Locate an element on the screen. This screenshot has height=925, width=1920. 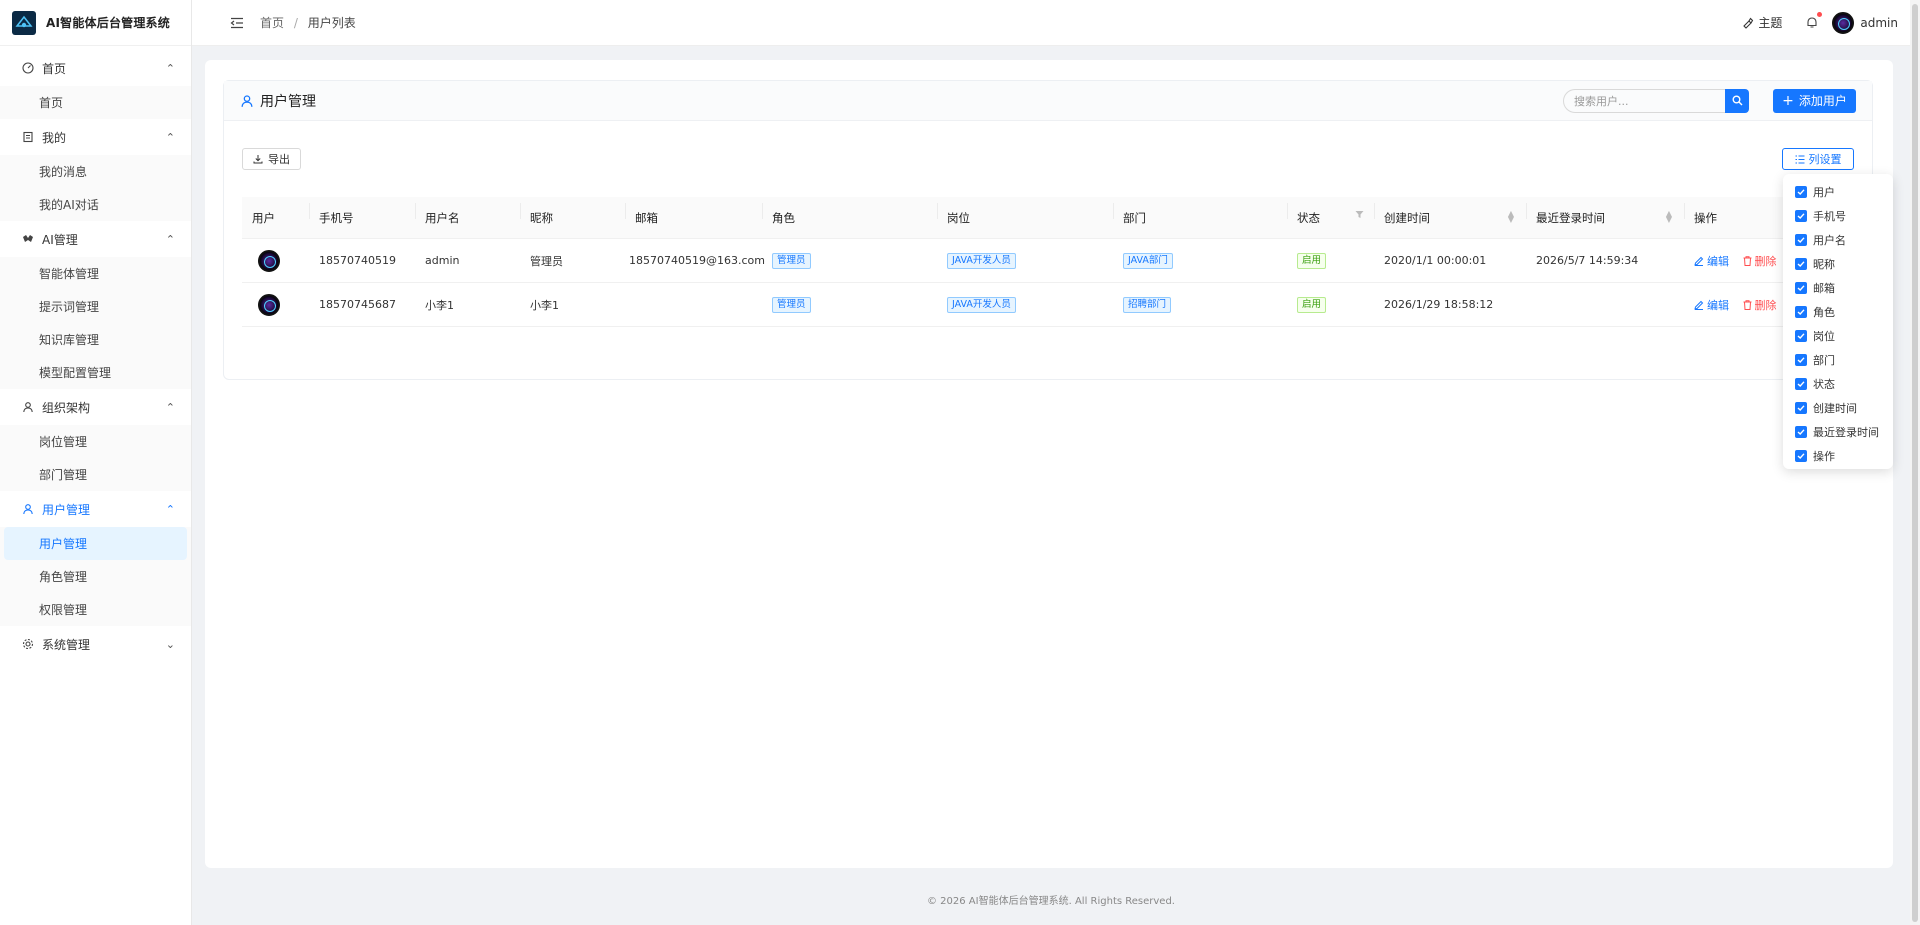
breadcrumb-home: 首页 is located at coordinates (272, 23).